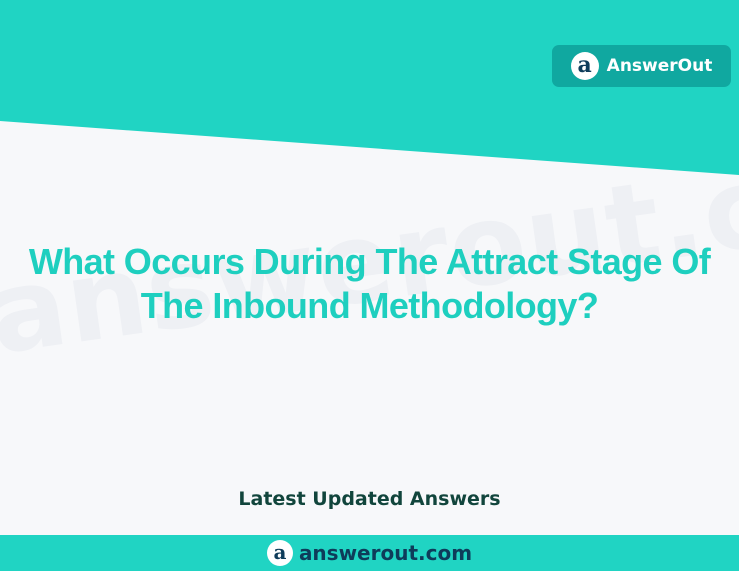  Describe the element at coordinates (659, 66) in the screenshot. I see `brand-name: AnswerOut` at that location.